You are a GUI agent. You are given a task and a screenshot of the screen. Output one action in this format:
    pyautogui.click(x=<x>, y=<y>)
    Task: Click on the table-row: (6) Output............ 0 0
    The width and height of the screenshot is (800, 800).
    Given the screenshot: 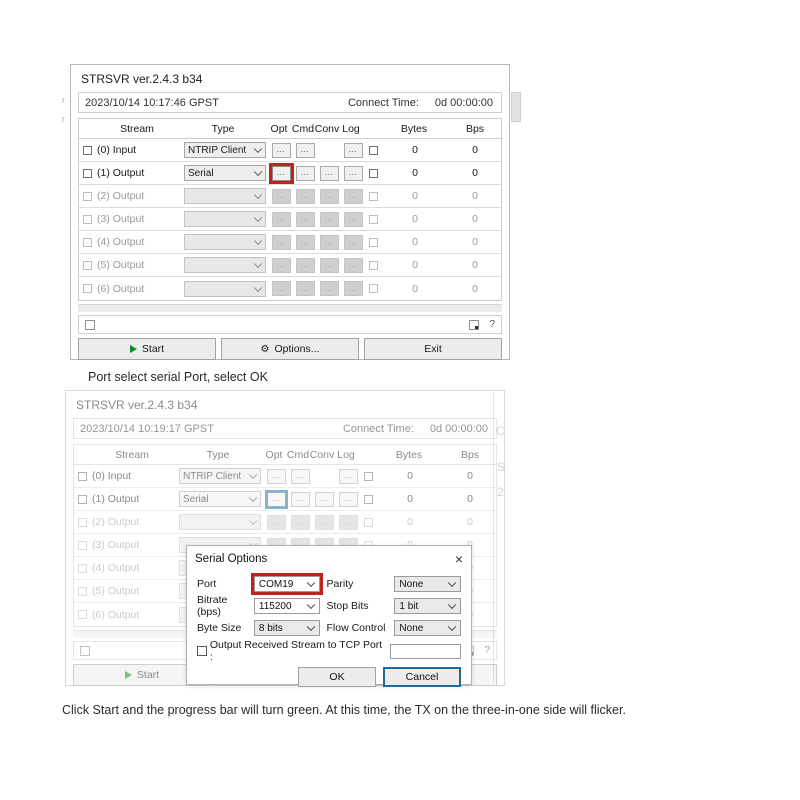 What is the action you would take?
    pyautogui.click(x=290, y=288)
    